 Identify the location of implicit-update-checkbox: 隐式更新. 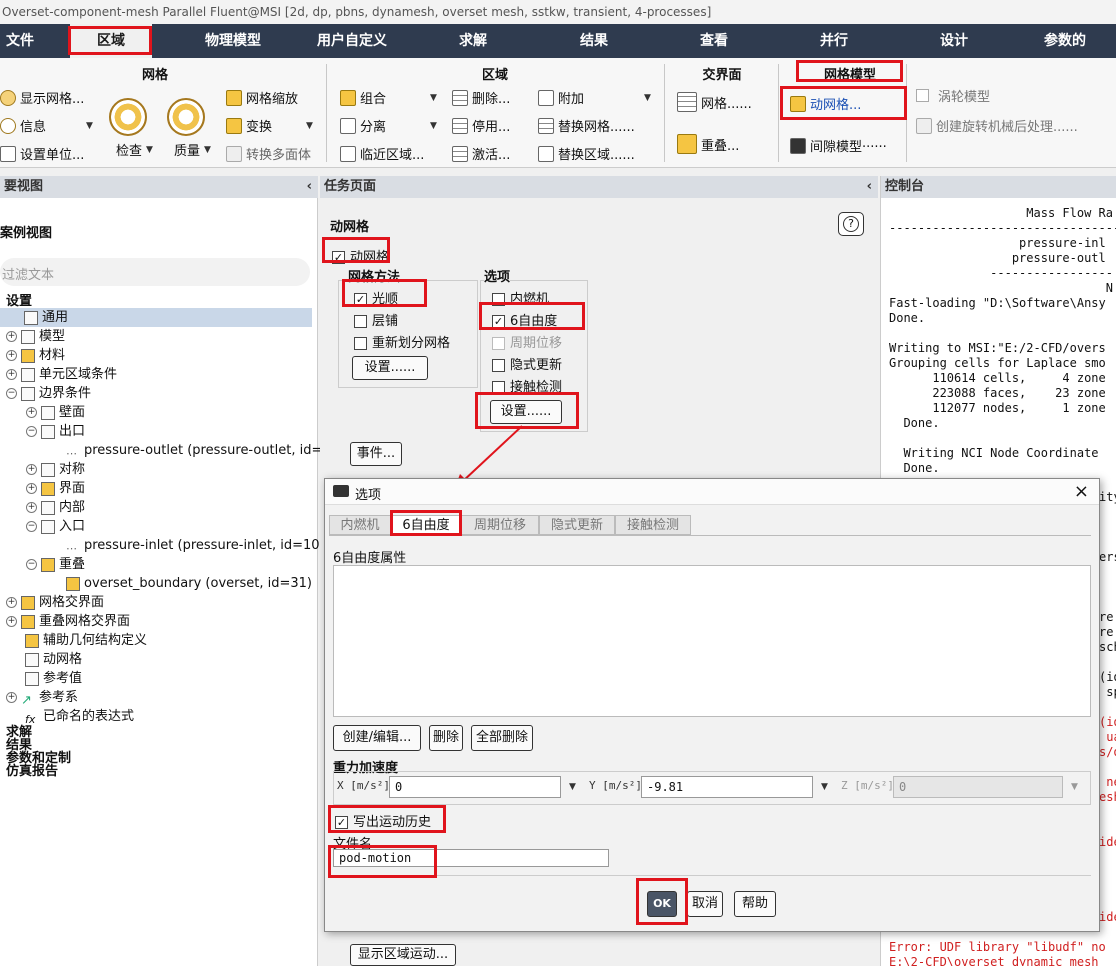
(527, 363).